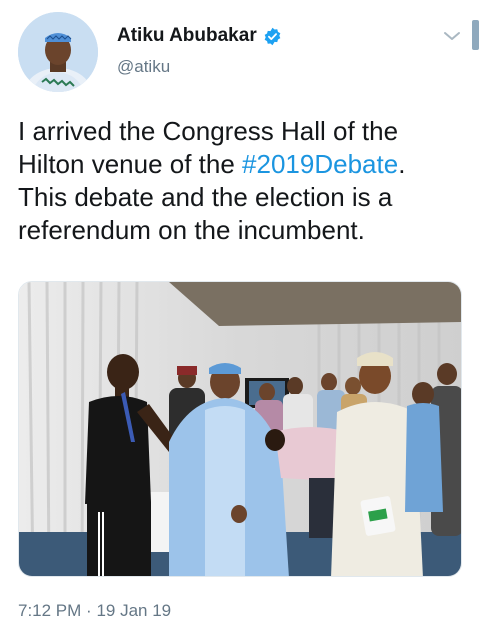 The width and height of the screenshot is (480, 636). I want to click on hashtag-link: #2019Debate, so click(320, 164).